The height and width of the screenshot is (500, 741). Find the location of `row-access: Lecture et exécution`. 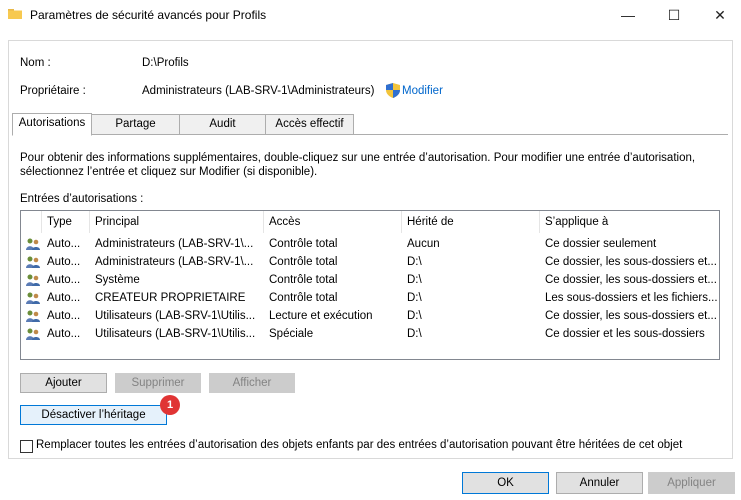

row-access: Lecture et exécution is located at coordinates (321, 316).